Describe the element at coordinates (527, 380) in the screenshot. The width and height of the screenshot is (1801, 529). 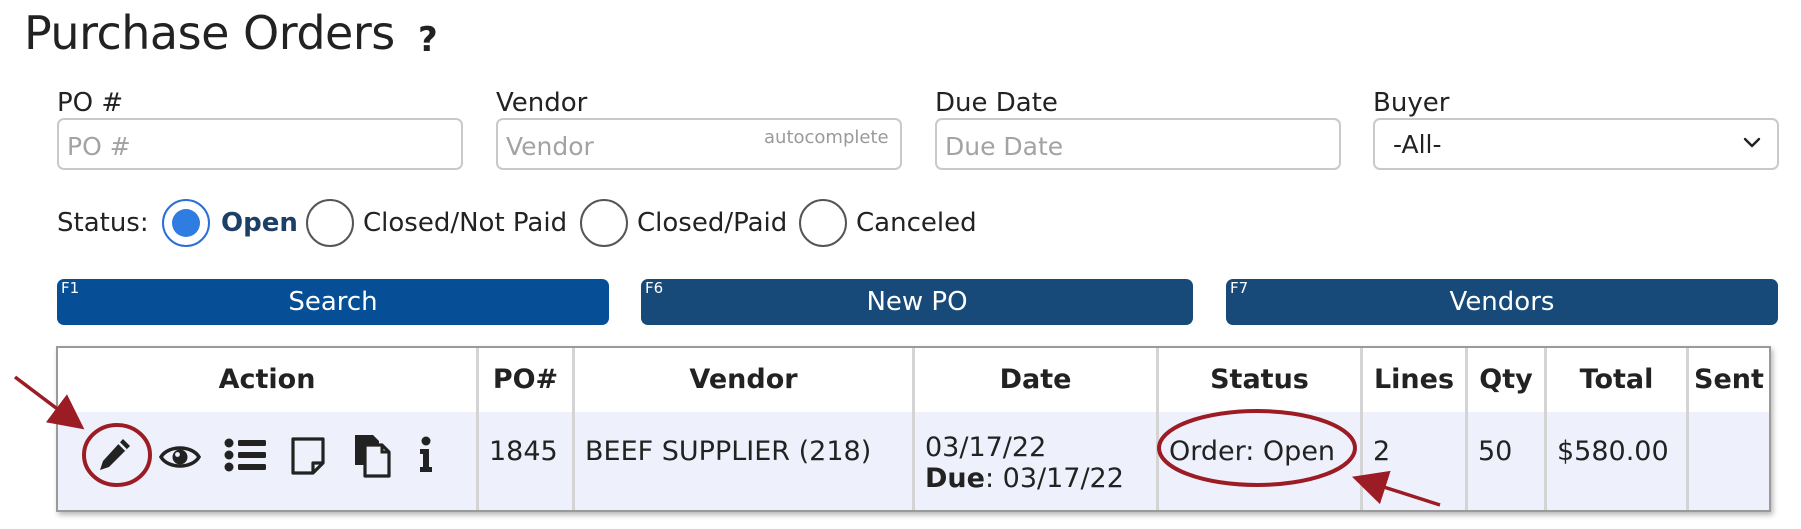
I see `header-po-number: PO#` at that location.